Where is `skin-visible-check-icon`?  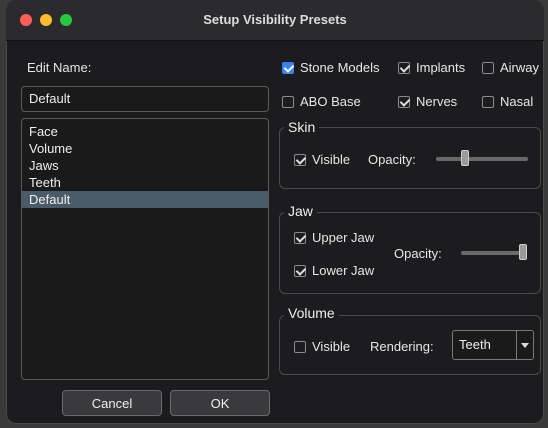
skin-visible-check-icon is located at coordinates (300, 159).